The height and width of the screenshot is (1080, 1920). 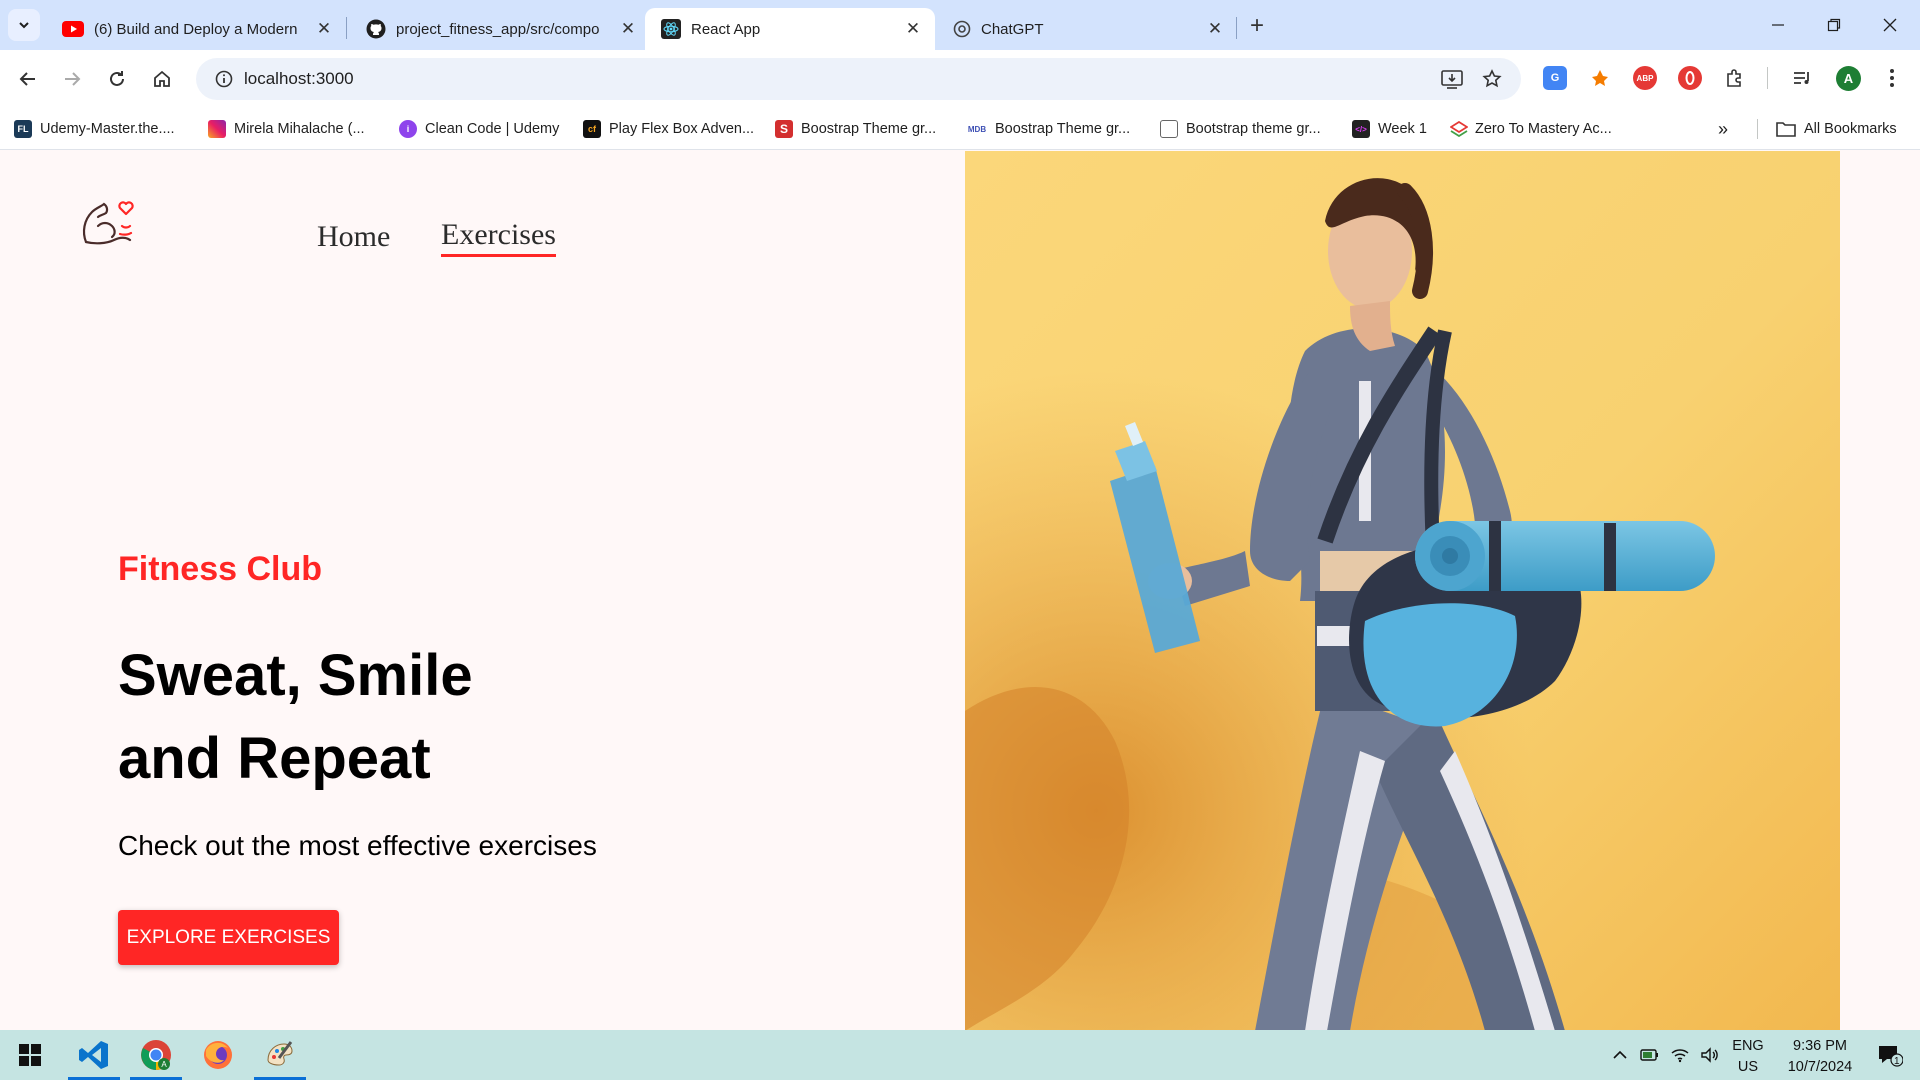 What do you see at coordinates (295, 717) in the screenshot?
I see `hero-headline: Sweat, Smile and Repeat` at bounding box center [295, 717].